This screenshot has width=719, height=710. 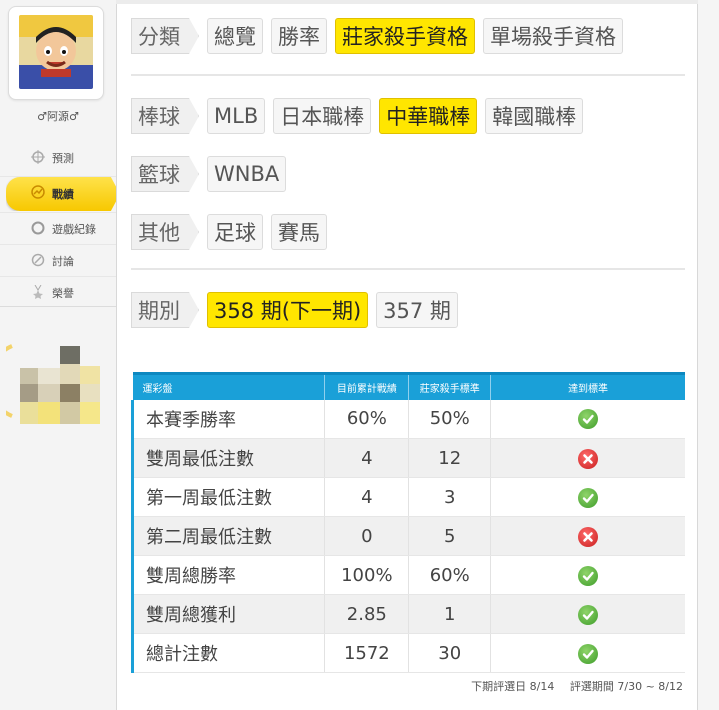 I want to click on col-header-market: 運彩盤, so click(x=229, y=386).